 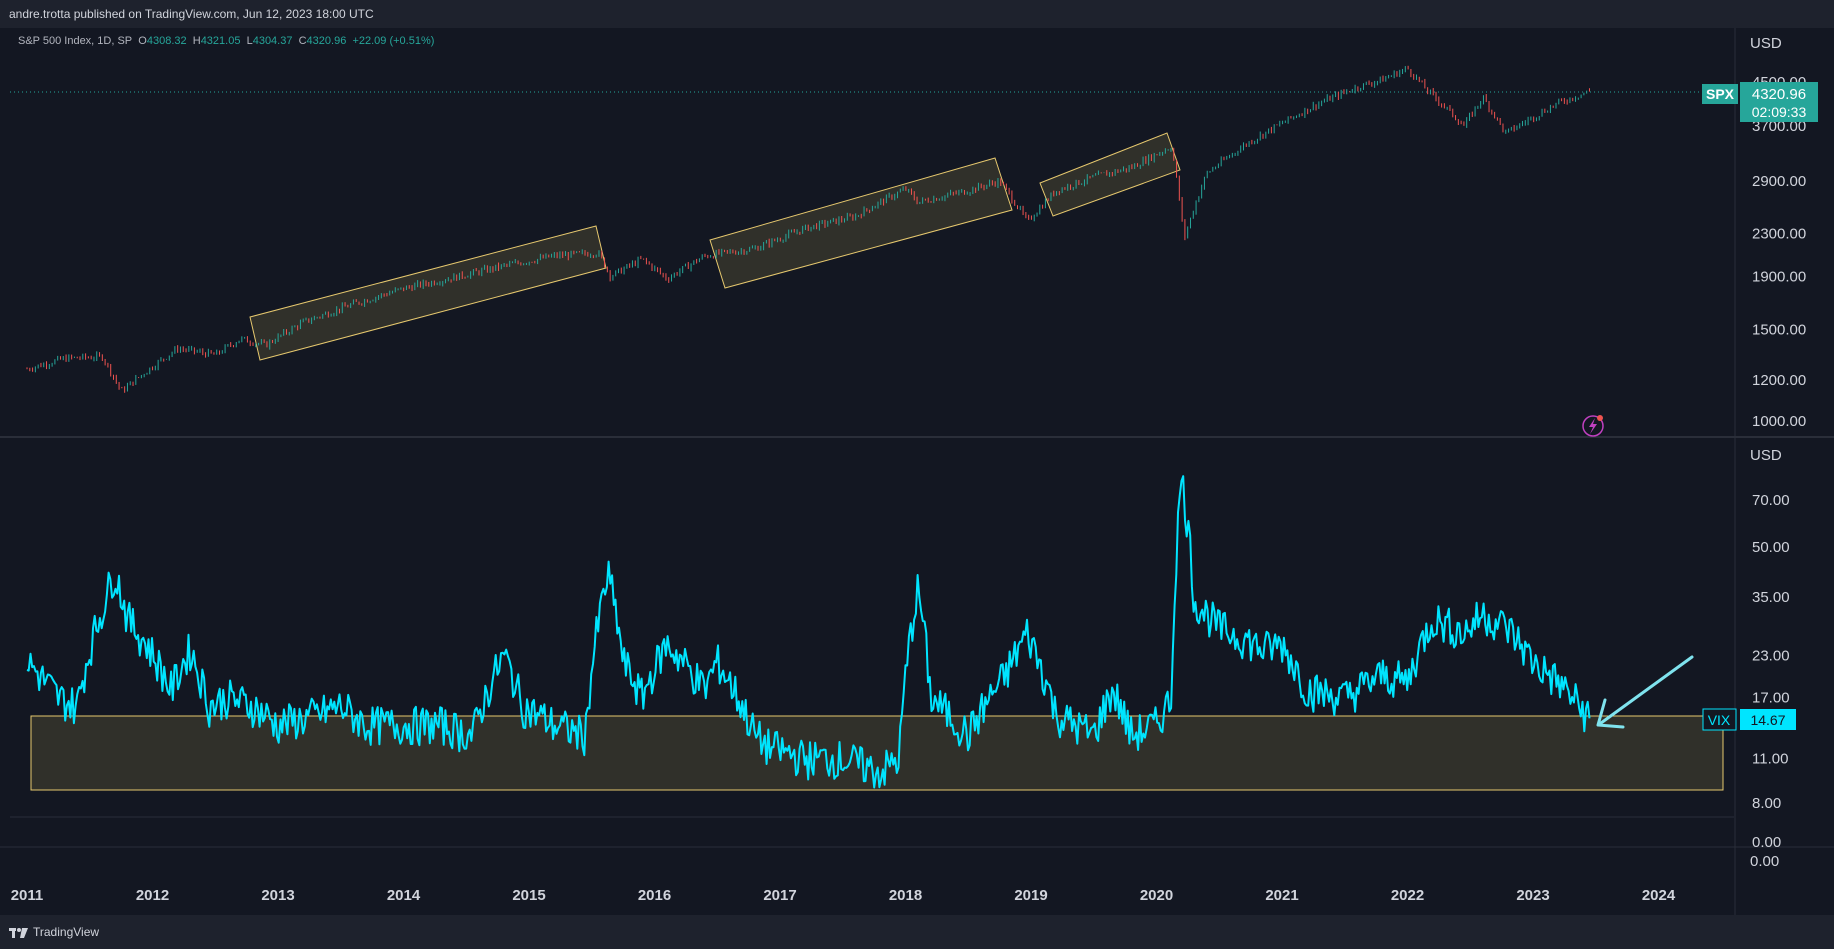 I want to click on time-tick-label: 2017, so click(x=779, y=895).